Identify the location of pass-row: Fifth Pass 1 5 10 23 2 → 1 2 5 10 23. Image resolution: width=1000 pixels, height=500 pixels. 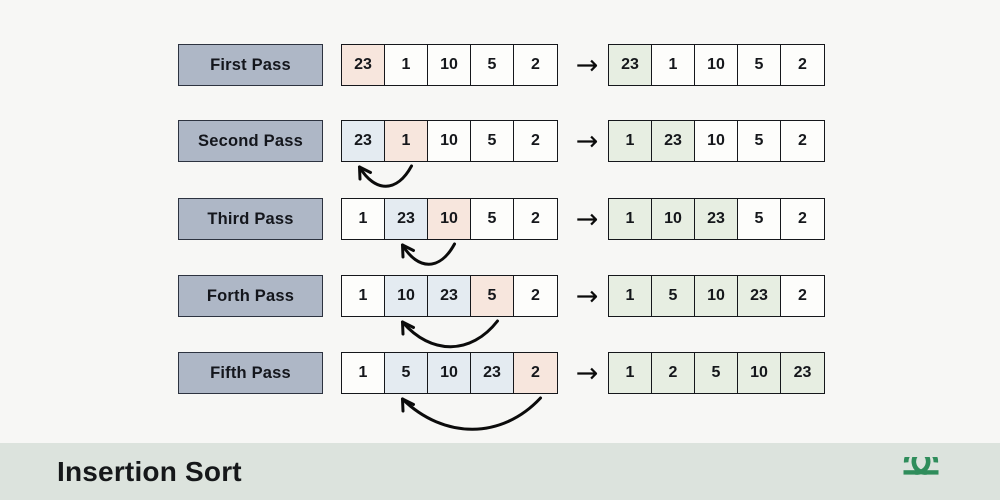
(500, 374).